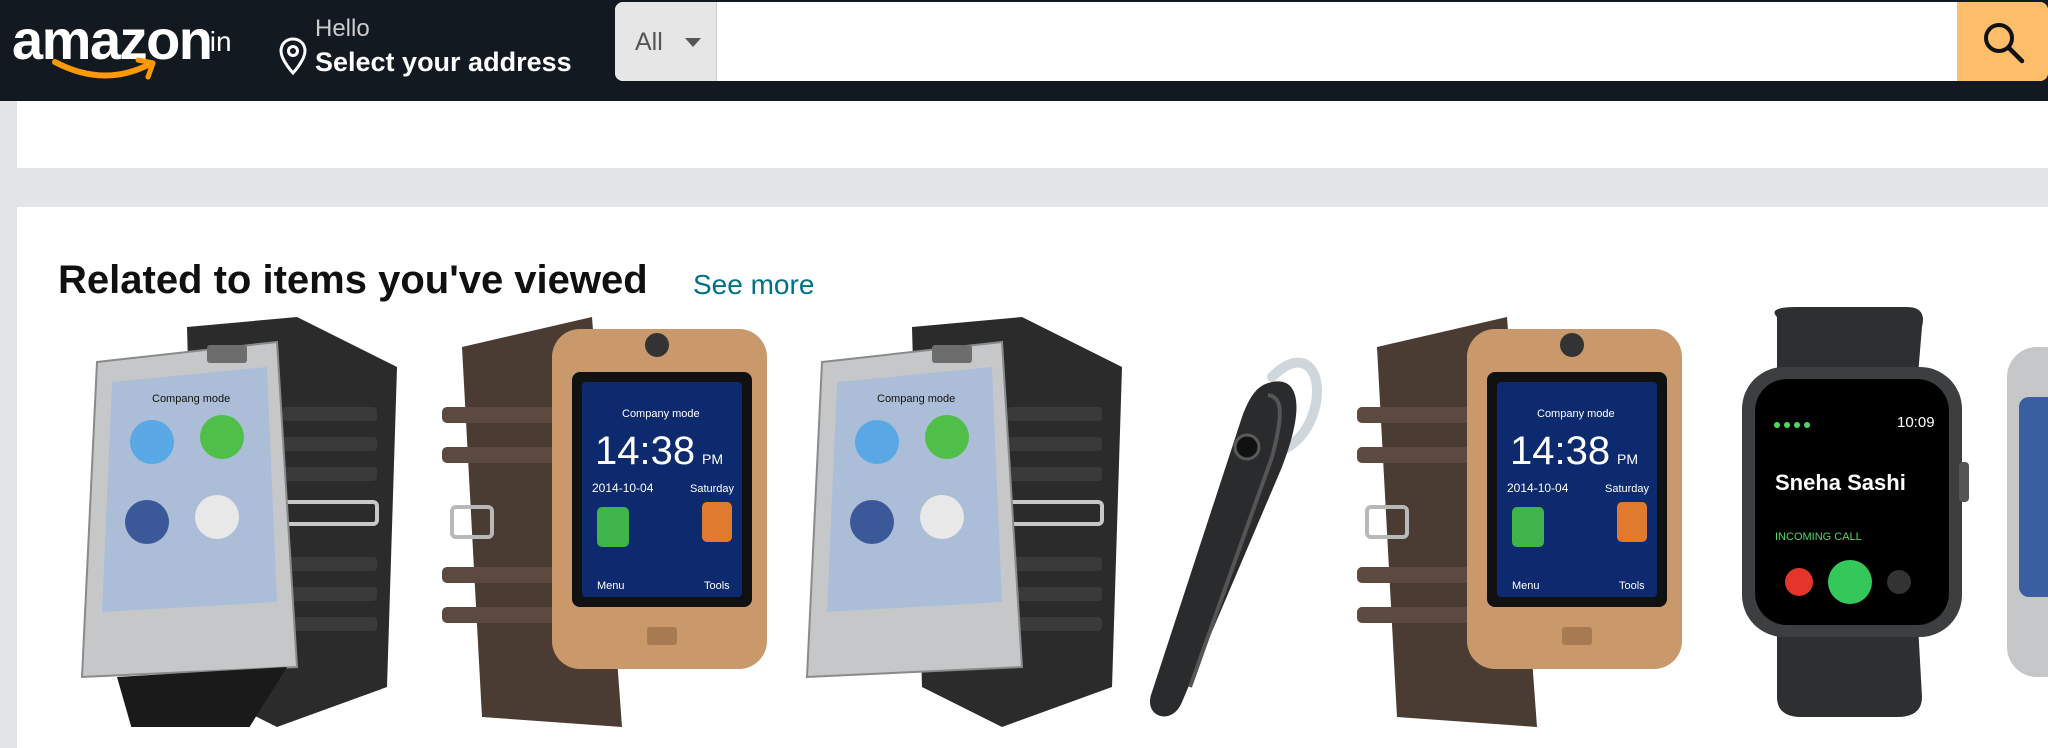  Describe the element at coordinates (443, 62) in the screenshot. I see `address-prompt: Select your address` at that location.